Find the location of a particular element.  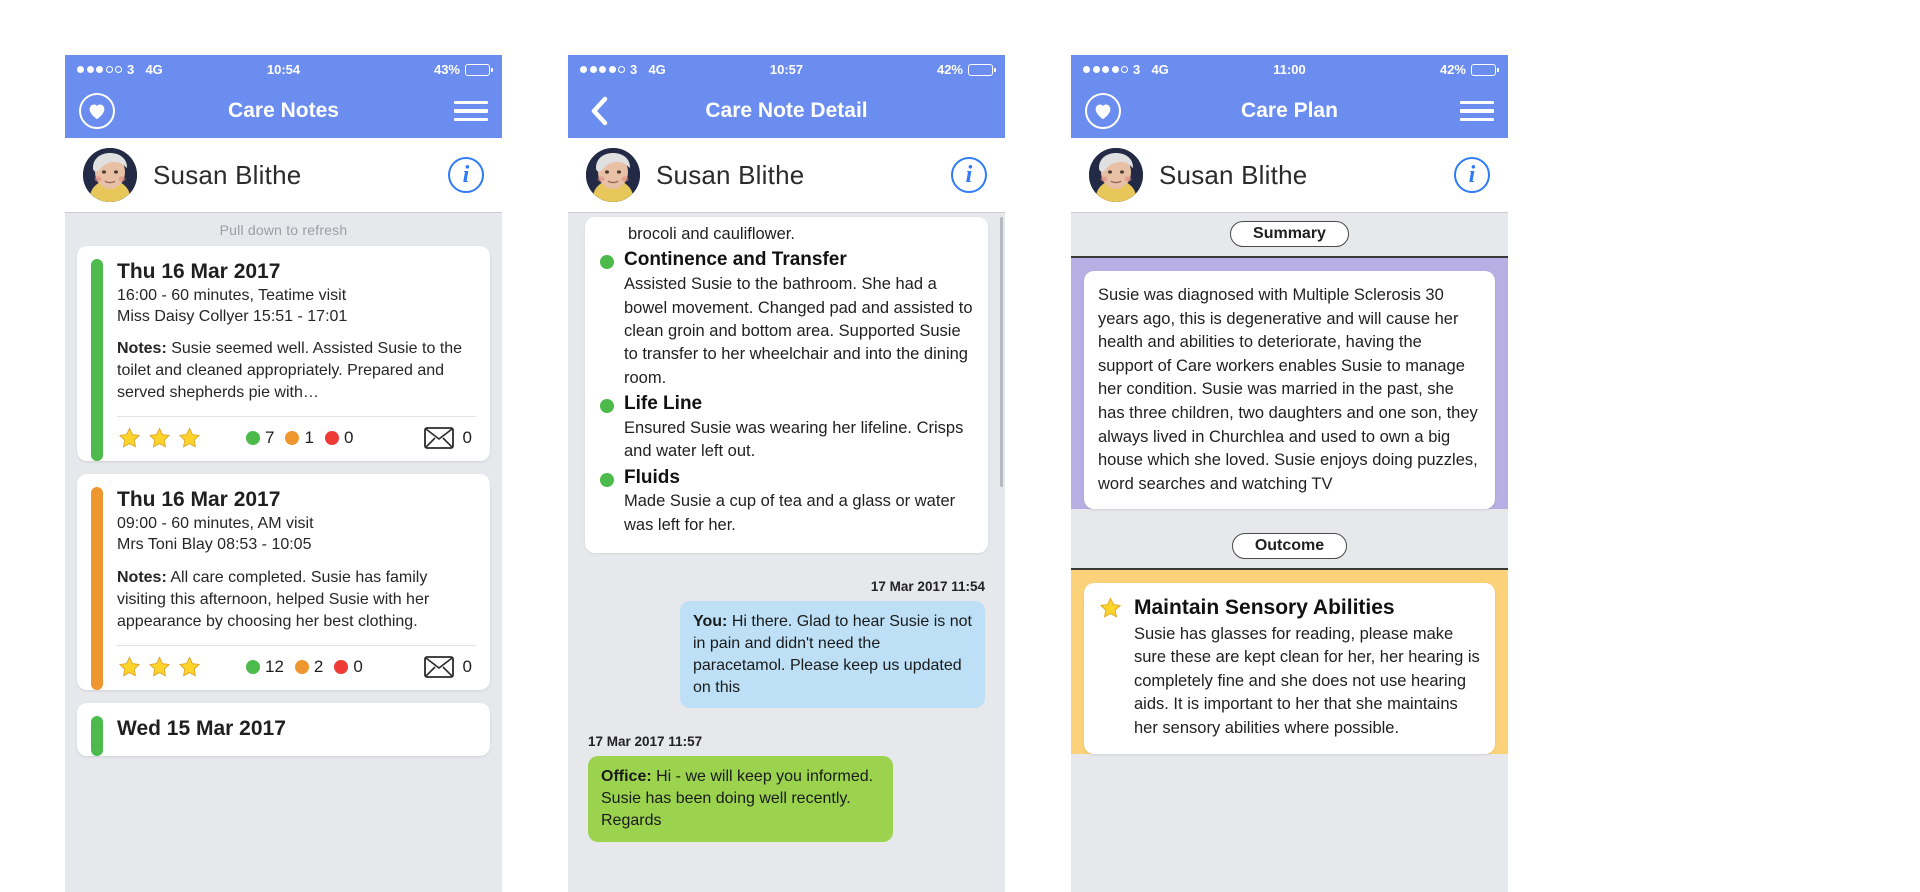

status-left: 3 4G is located at coordinates (623, 69).